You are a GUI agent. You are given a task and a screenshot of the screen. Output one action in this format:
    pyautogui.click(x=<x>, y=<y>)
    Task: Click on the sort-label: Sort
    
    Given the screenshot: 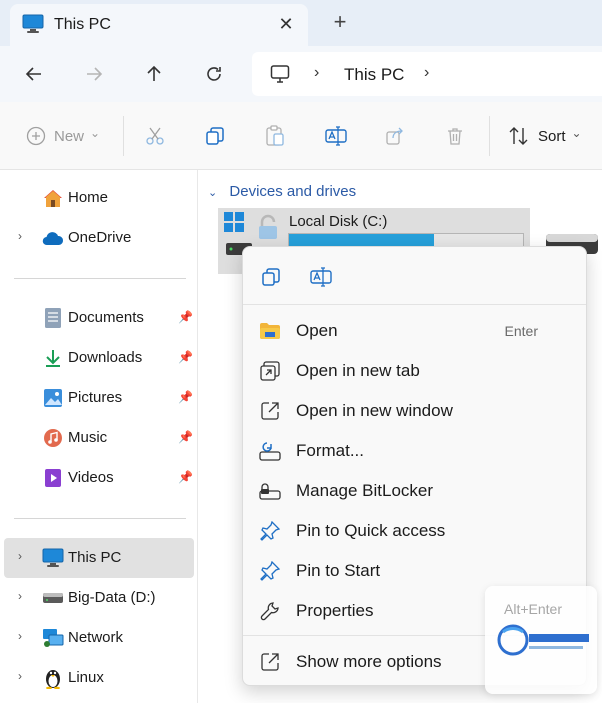 What is the action you would take?
    pyautogui.click(x=552, y=136)
    